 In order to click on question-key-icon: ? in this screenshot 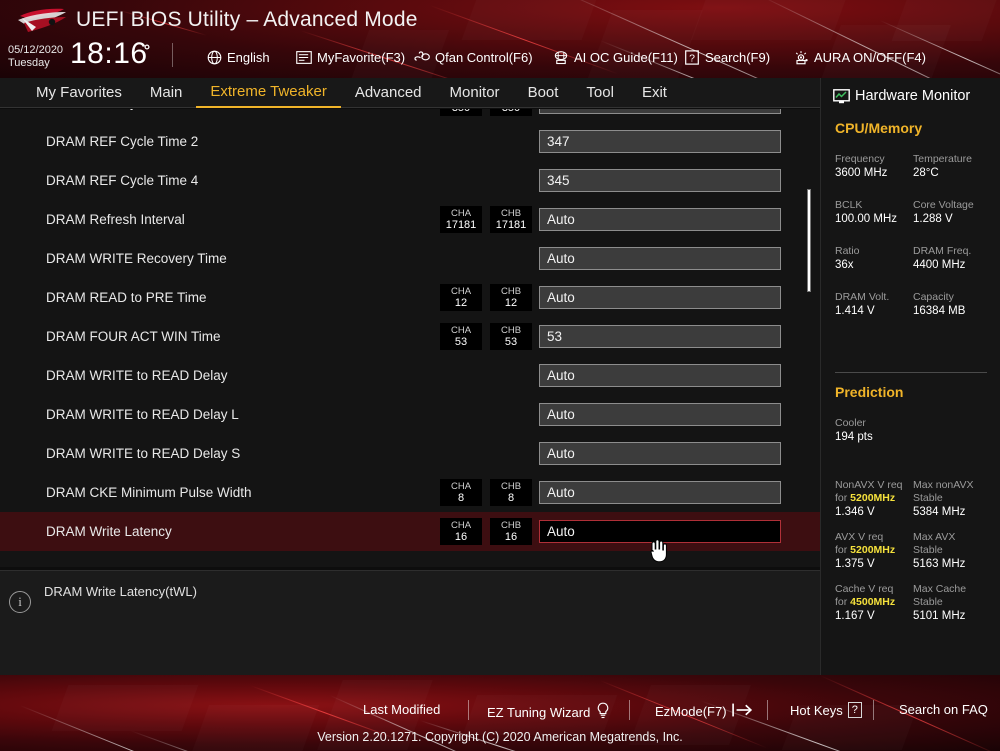, I will do `click(854, 710)`.